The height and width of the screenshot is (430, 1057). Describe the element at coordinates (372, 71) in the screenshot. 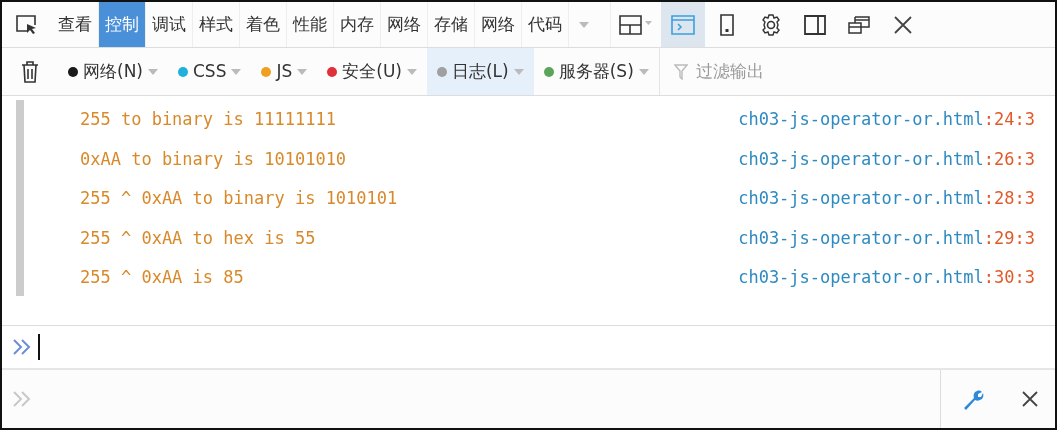

I see `filter-button: 安全(U)` at that location.